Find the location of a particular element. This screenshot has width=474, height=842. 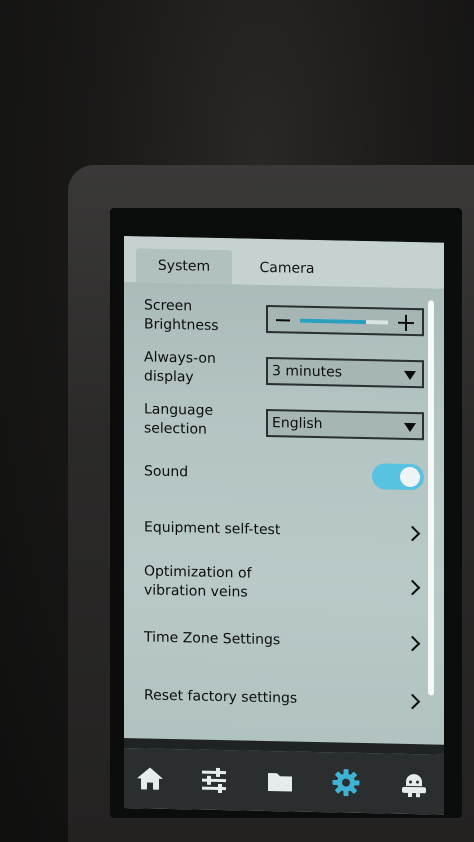

sliders-icon is located at coordinates (214, 780).